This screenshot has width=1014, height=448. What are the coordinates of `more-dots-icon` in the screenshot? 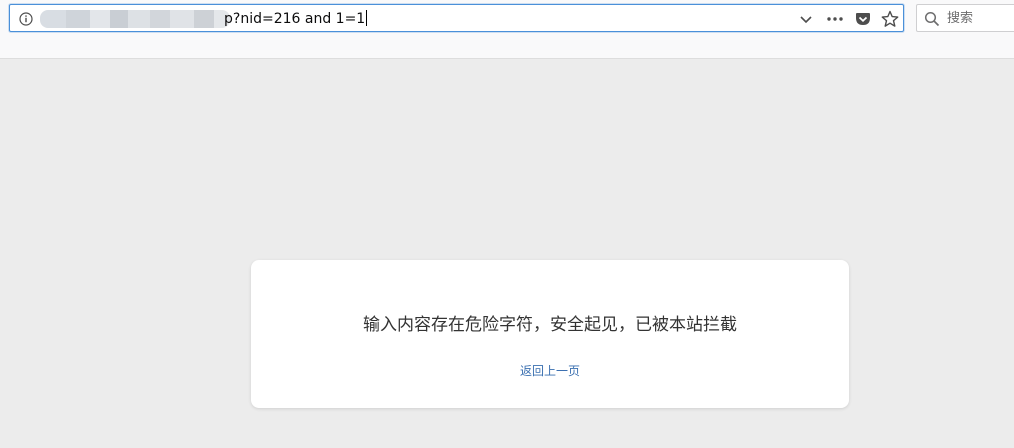 It's located at (835, 19).